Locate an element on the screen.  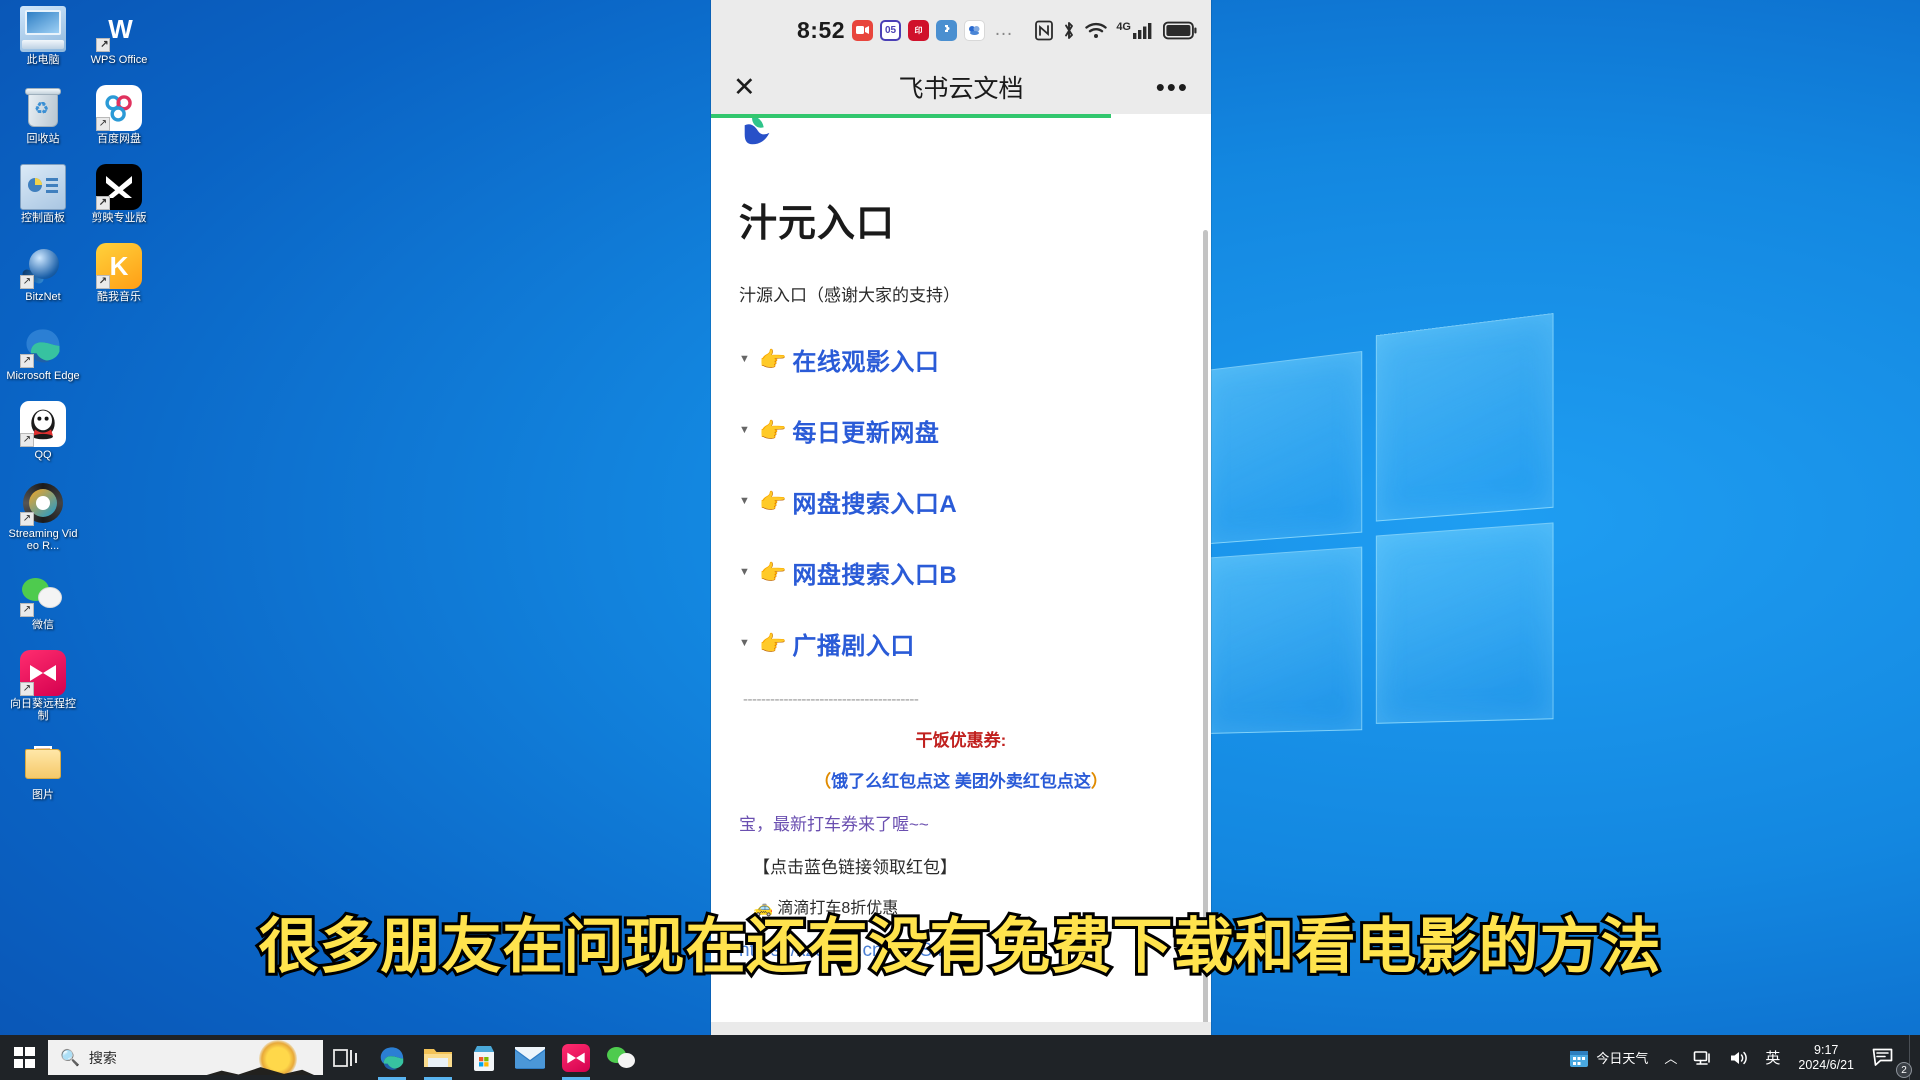
desktop-icon-label: 回收站 is located at coordinates (43, 139).